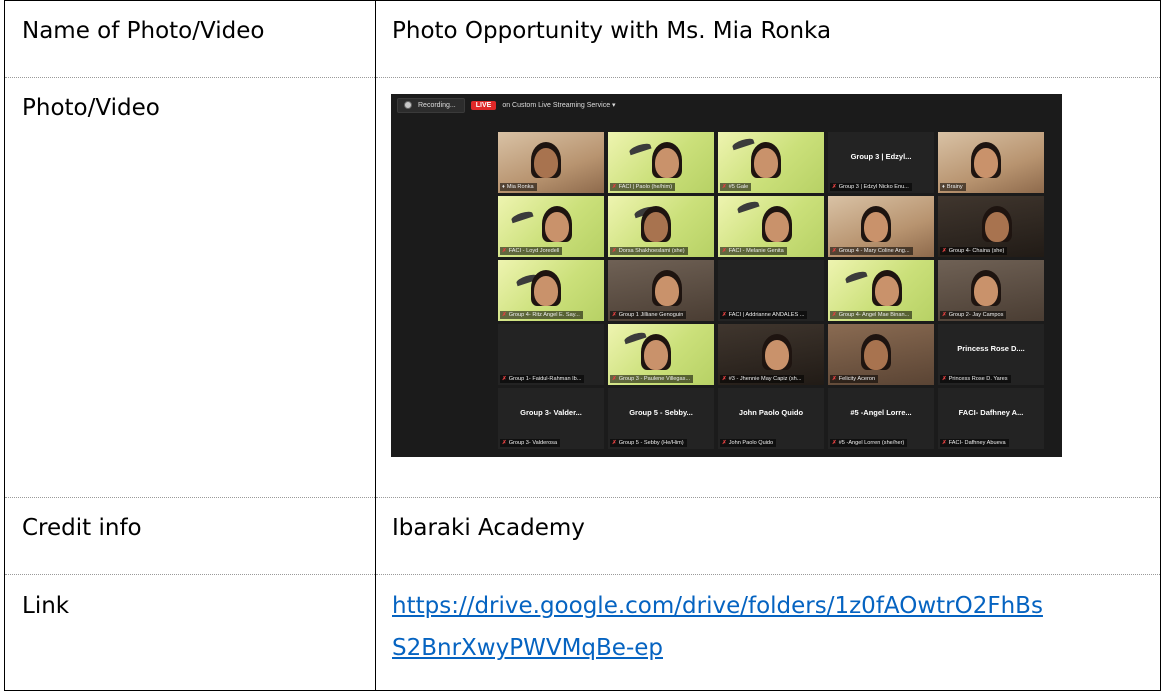 This screenshot has height=691, width=1162. I want to click on participant-name-label: ✗ FACI - Loyd Joredell, so click(531, 251).